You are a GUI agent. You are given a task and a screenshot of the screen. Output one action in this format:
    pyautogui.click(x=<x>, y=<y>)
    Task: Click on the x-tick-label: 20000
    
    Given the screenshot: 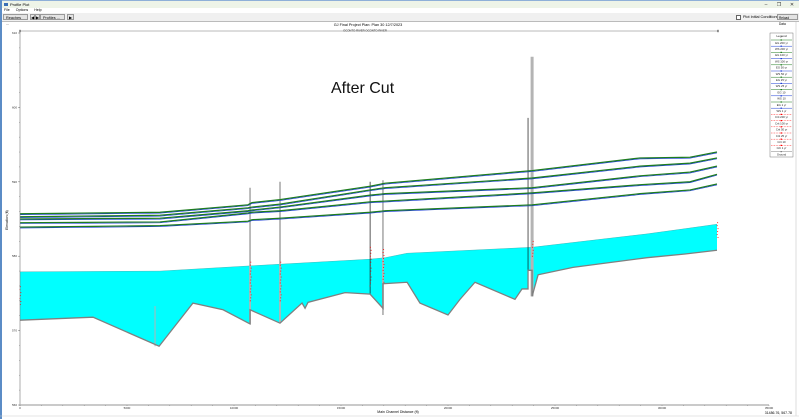 What is the action you would take?
    pyautogui.click(x=448, y=408)
    